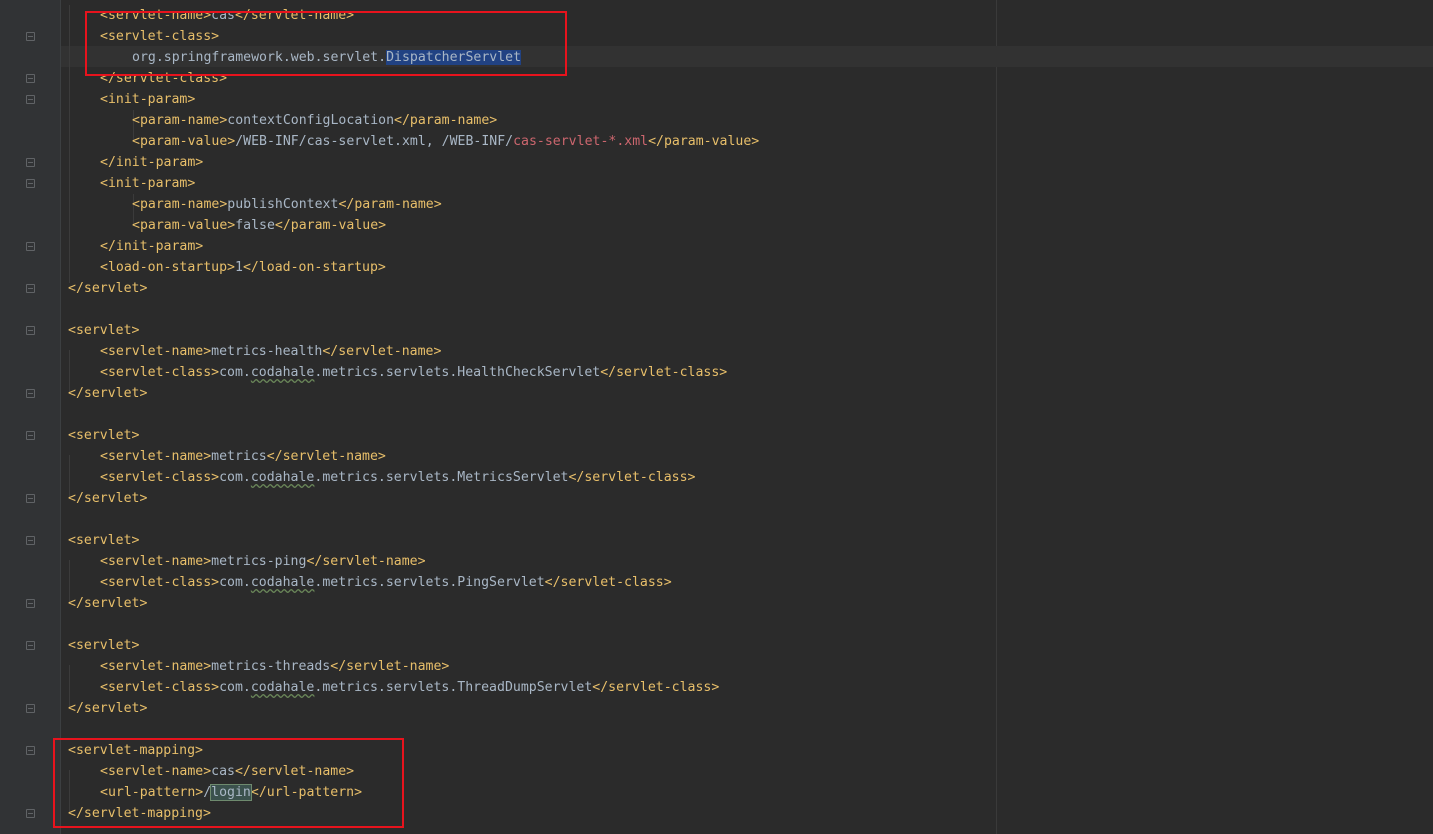 The height and width of the screenshot is (834, 1433). Describe the element at coordinates (311, 120) in the screenshot. I see `code-token: contextConfigLocation` at that location.